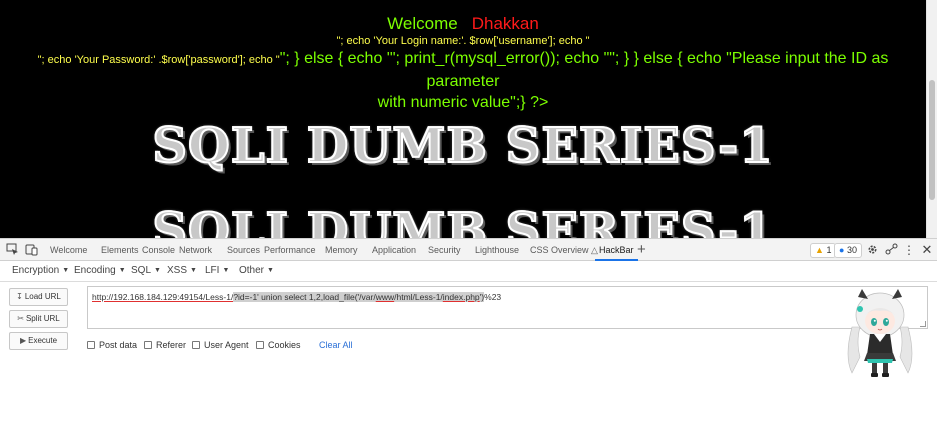 The width and height of the screenshot is (937, 439). What do you see at coordinates (252, 270) in the screenshot?
I see `menu-other-label: Other` at bounding box center [252, 270].